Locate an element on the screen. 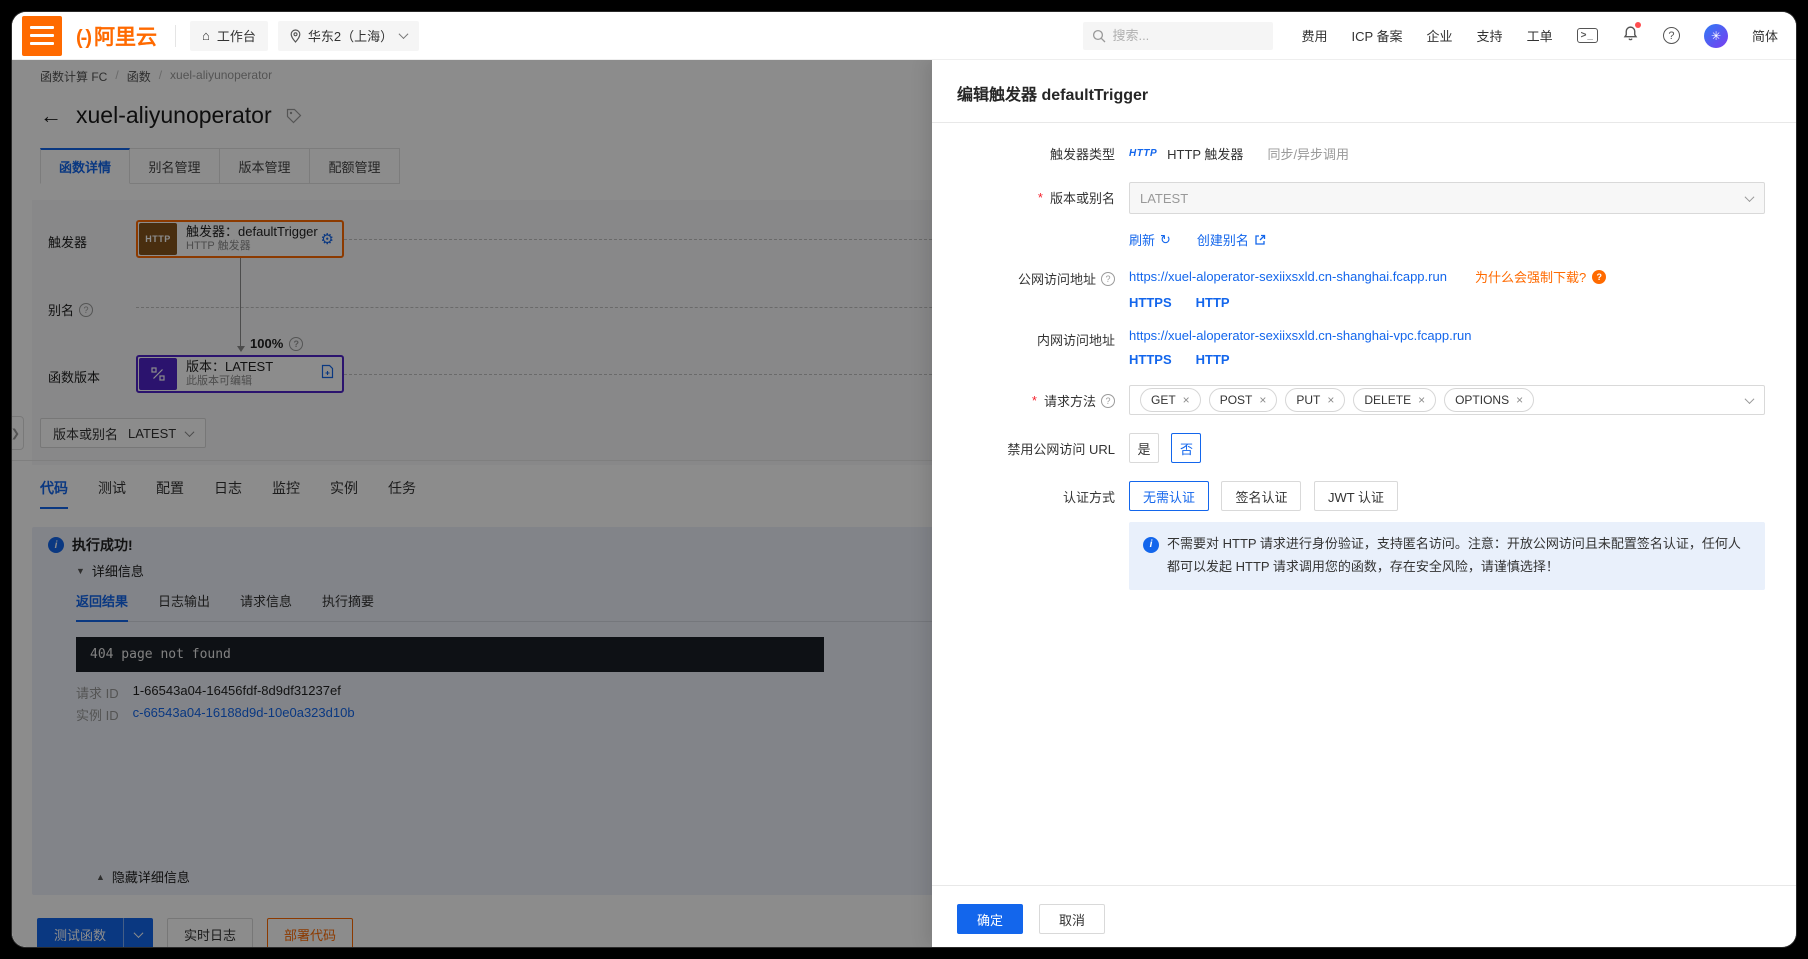 The image size is (1808, 959). private-https-link: HTTPS is located at coordinates (1150, 359).